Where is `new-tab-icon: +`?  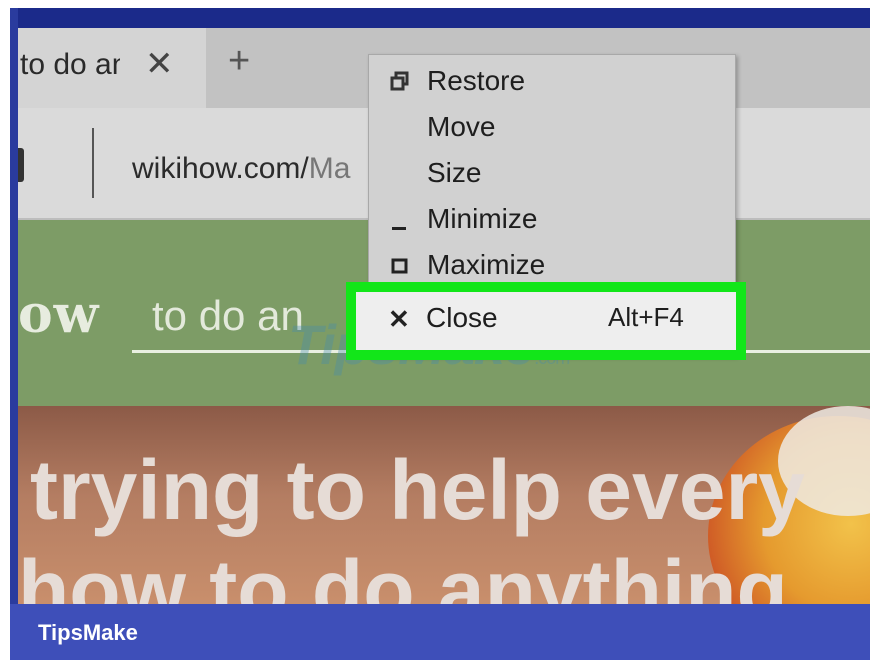 new-tab-icon: + is located at coordinates (239, 61).